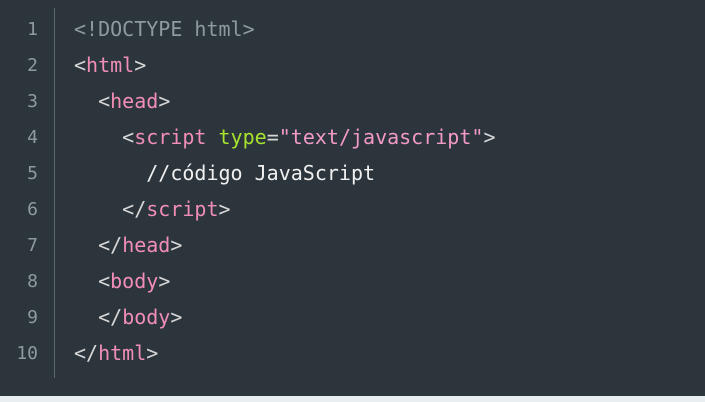 Image resolution: width=705 pixels, height=402 pixels. Describe the element at coordinates (32, 281) in the screenshot. I see `line-number: 8` at that location.